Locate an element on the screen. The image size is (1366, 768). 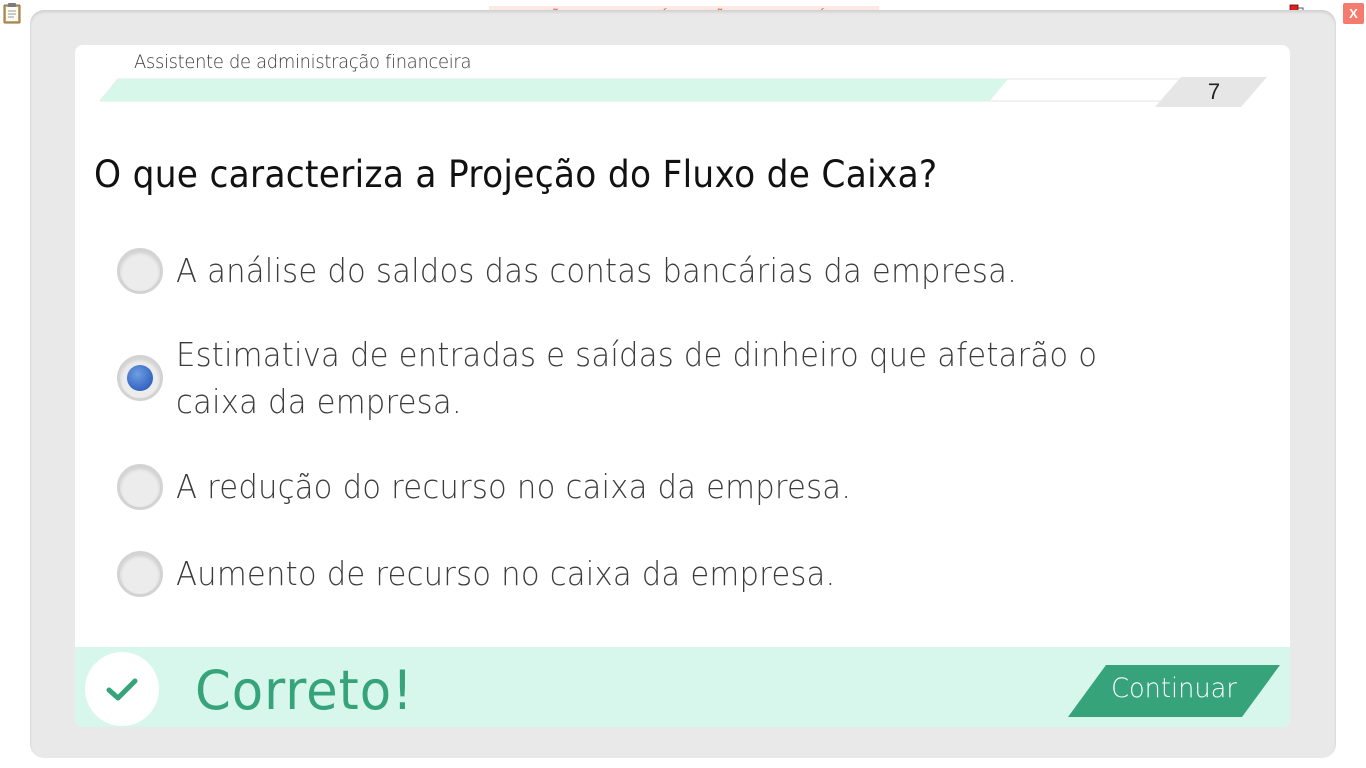
check-badge is located at coordinates (122, 689).